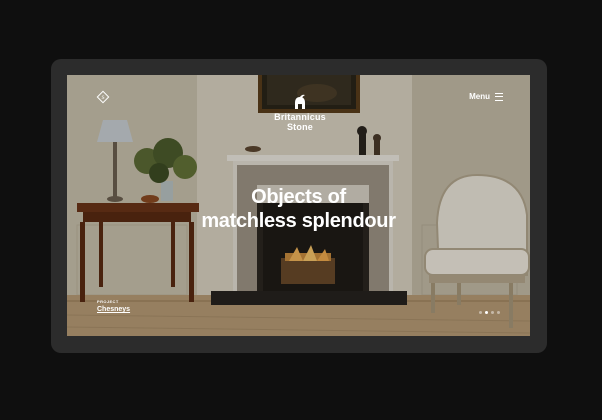 The width and height of the screenshot is (602, 420). Describe the element at coordinates (298, 221) in the screenshot. I see `headline-line2: matchless splendour` at that location.